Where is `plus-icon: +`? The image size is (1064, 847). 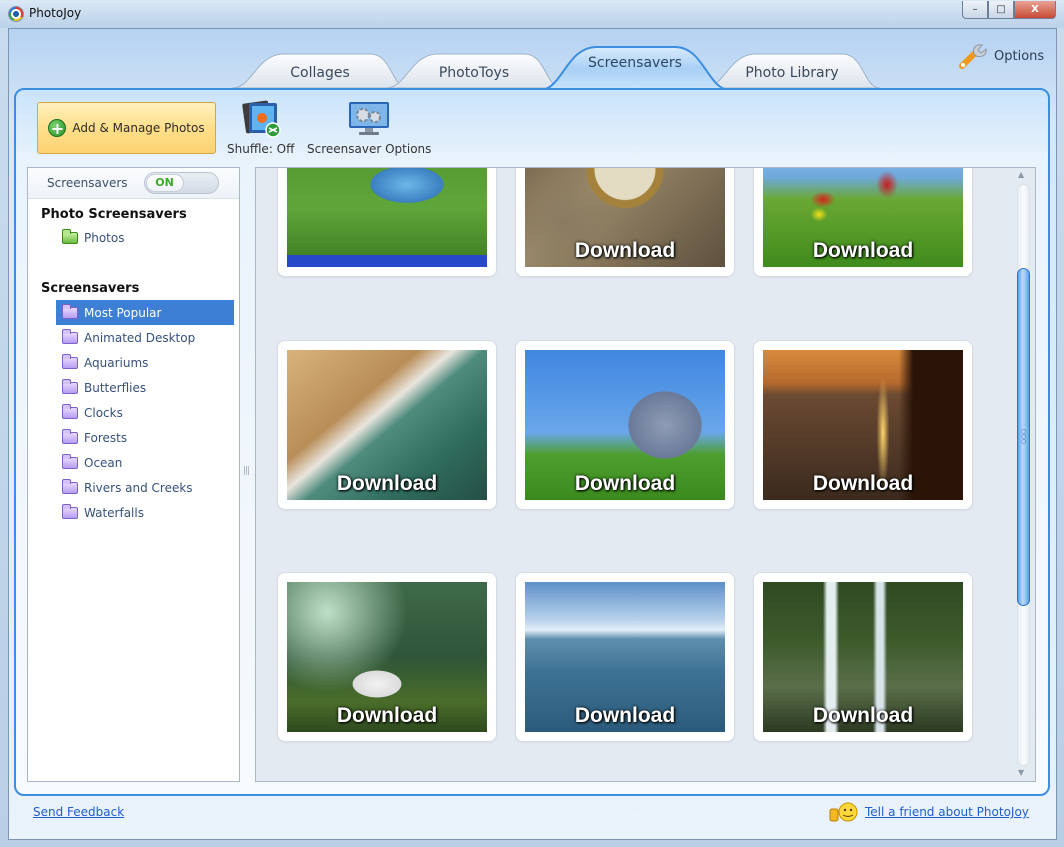 plus-icon: + is located at coordinates (57, 128).